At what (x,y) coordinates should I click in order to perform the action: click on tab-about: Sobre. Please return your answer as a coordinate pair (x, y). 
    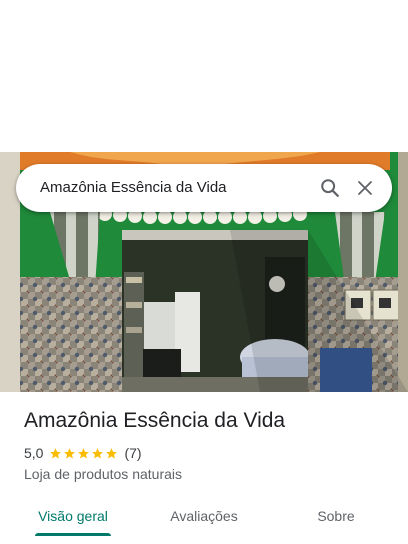
    Looking at the image, I should click on (336, 516).